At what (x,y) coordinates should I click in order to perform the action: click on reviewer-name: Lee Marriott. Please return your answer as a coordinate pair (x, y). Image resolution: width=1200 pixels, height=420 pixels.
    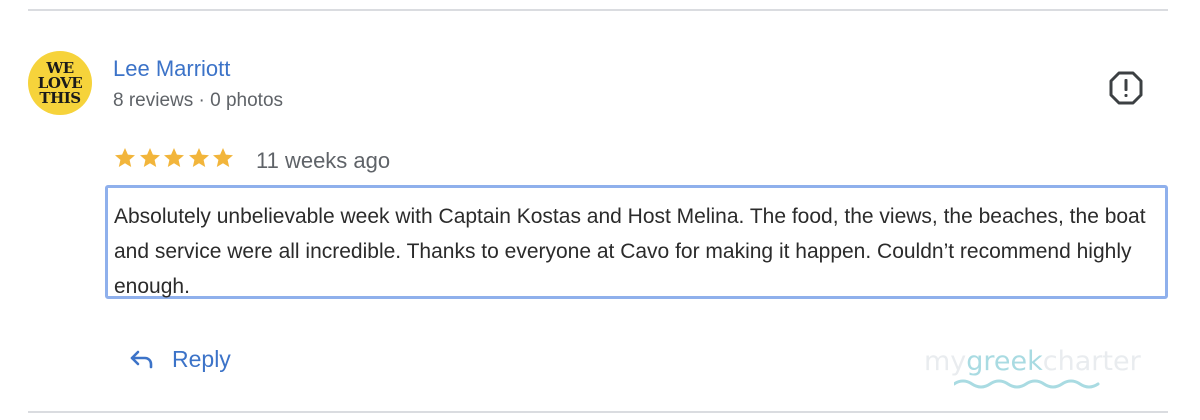
    Looking at the image, I should click on (171, 69).